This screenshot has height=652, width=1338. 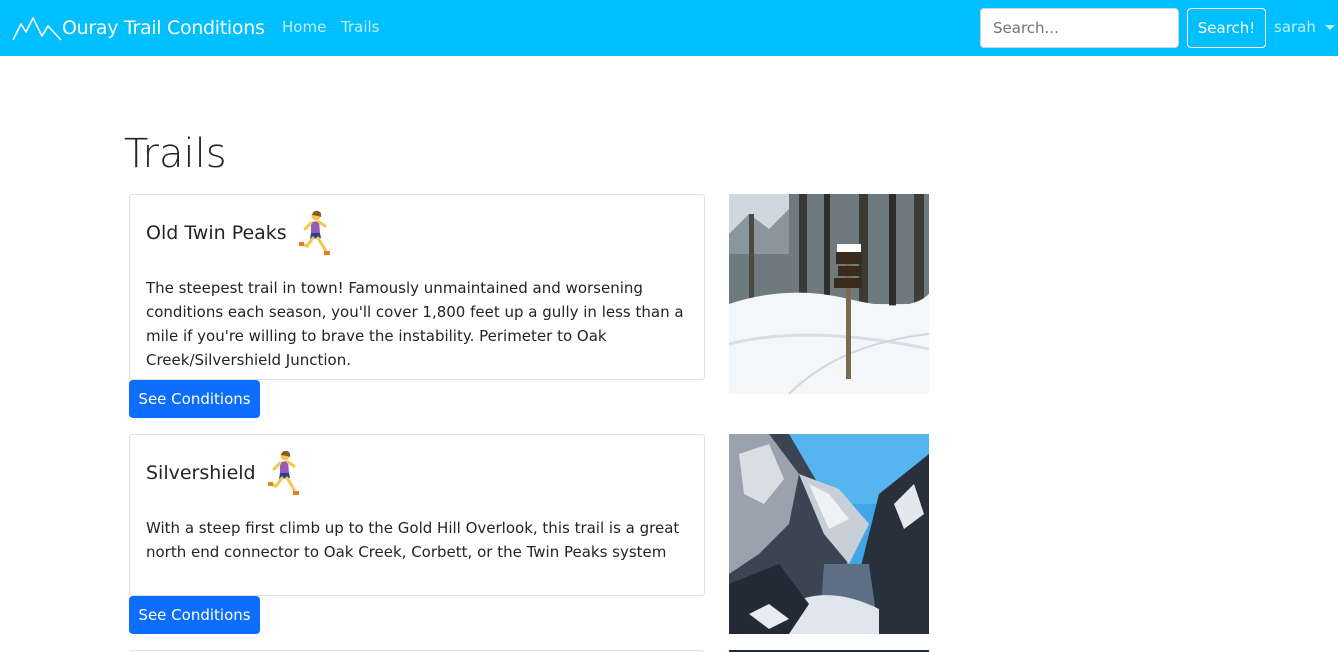 What do you see at coordinates (201, 473) in the screenshot?
I see `trail-name: Silvershield` at bounding box center [201, 473].